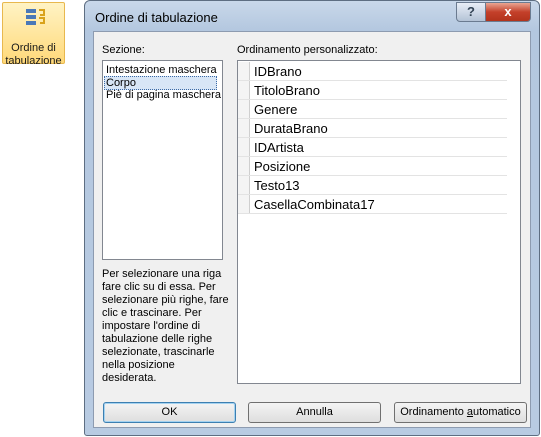  What do you see at coordinates (291, 128) in the screenshot?
I see `field-name: DurataBrano` at bounding box center [291, 128].